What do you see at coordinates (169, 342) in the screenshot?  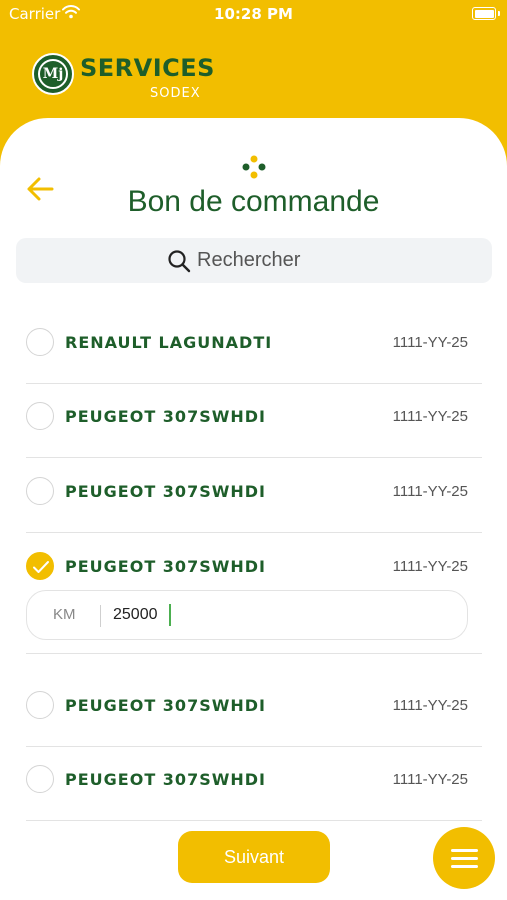 I see `vehicle-name: RENAULT LAGUNADTI` at bounding box center [169, 342].